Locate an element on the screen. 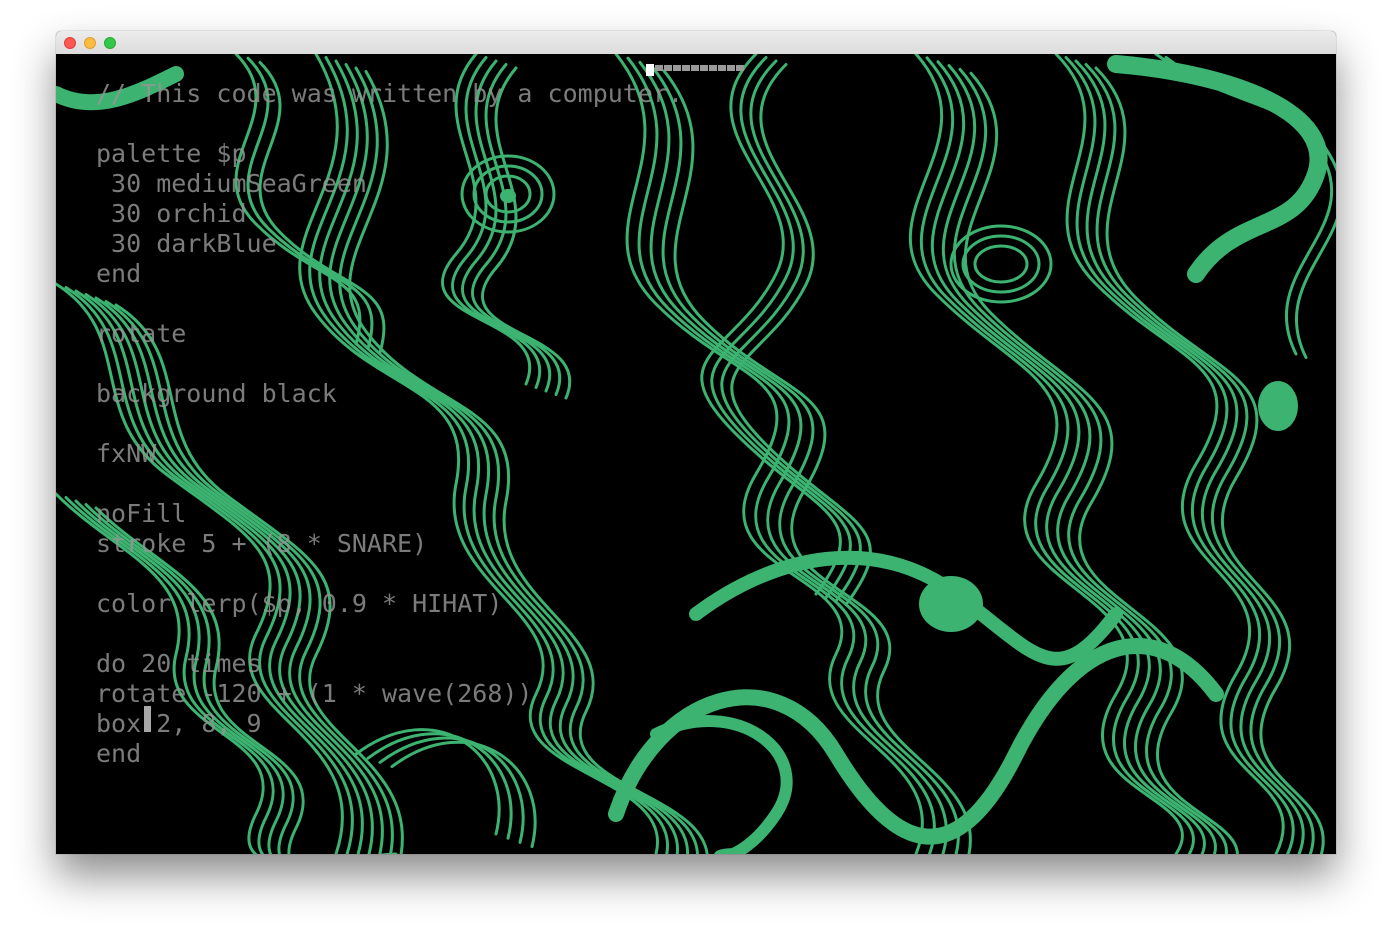  minimize-window-button is located at coordinates (90, 43).